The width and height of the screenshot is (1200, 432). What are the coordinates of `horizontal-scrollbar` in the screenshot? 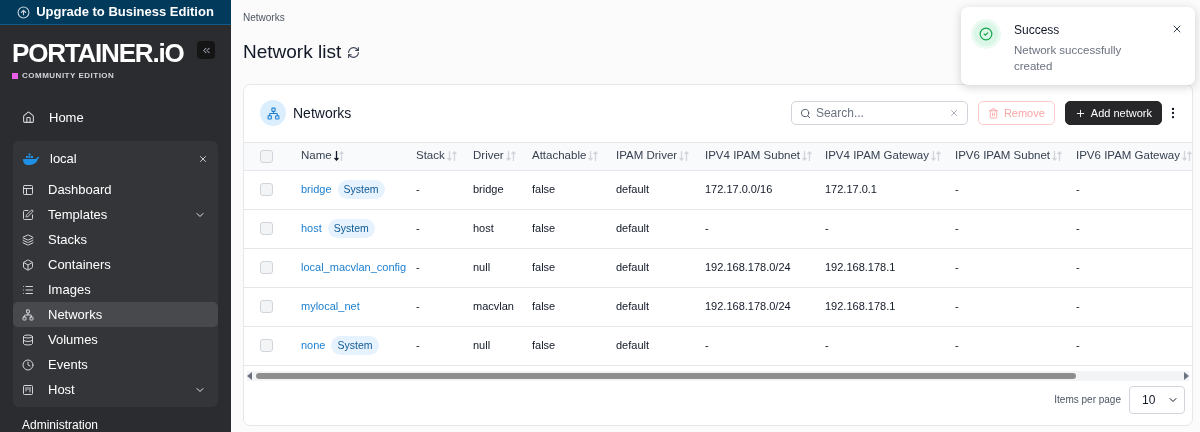 It's located at (718, 375).